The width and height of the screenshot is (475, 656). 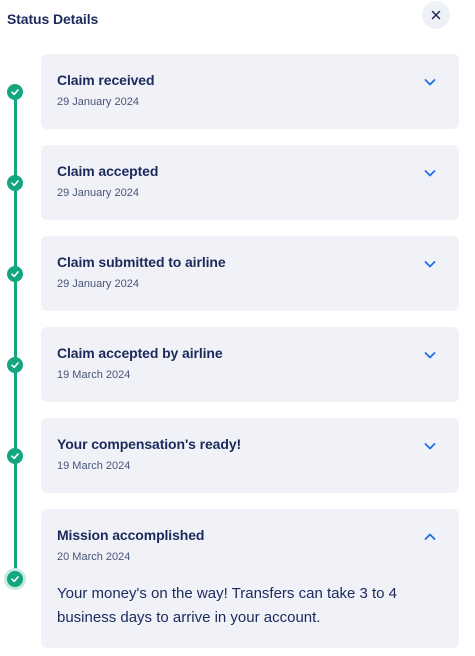 I want to click on step-title: Claim submitted to airline, so click(x=141, y=262).